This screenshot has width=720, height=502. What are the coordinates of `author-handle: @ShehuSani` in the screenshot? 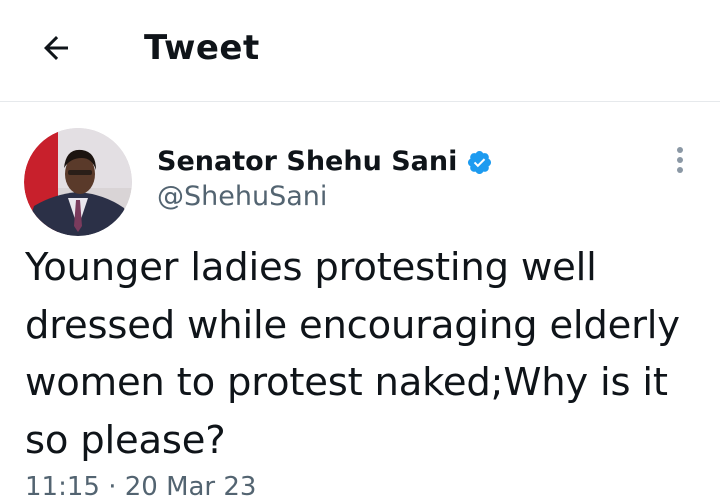 It's located at (242, 197).